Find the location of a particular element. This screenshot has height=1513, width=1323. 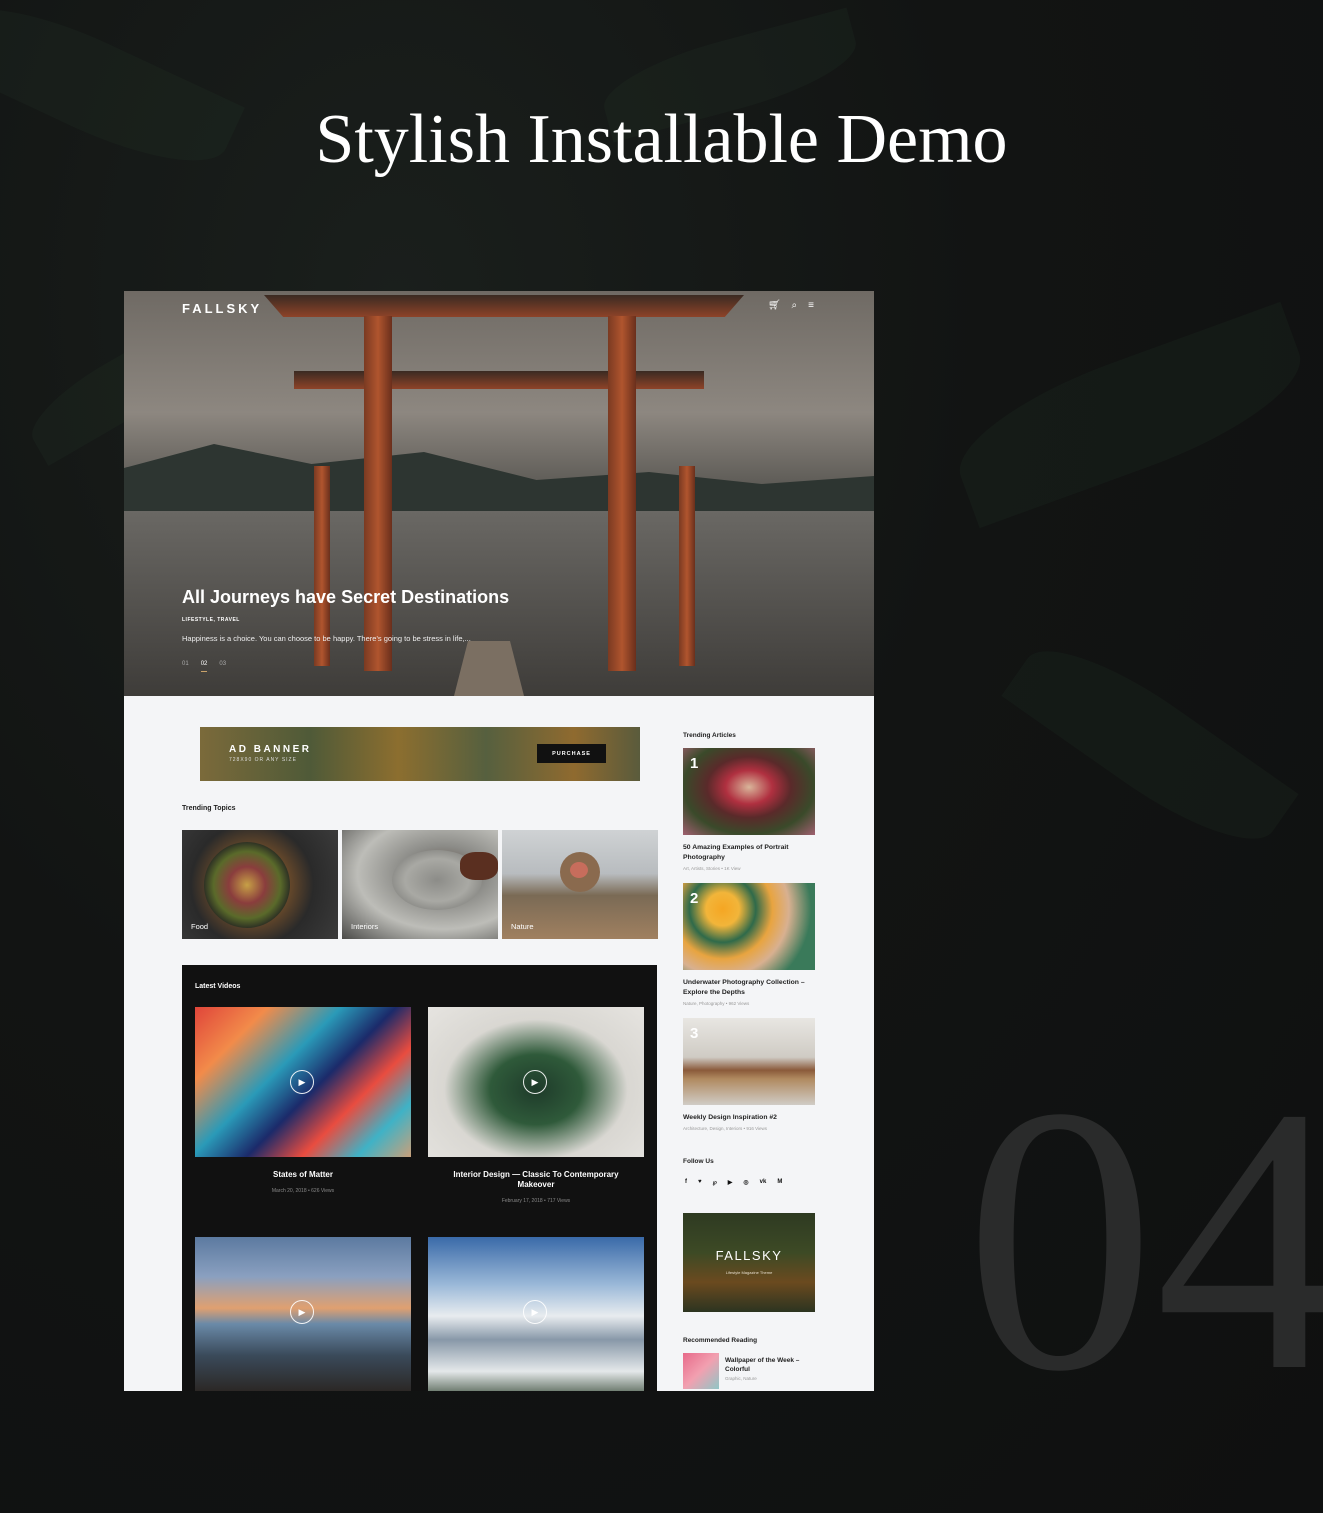

article-rank: 1 is located at coordinates (694, 763).